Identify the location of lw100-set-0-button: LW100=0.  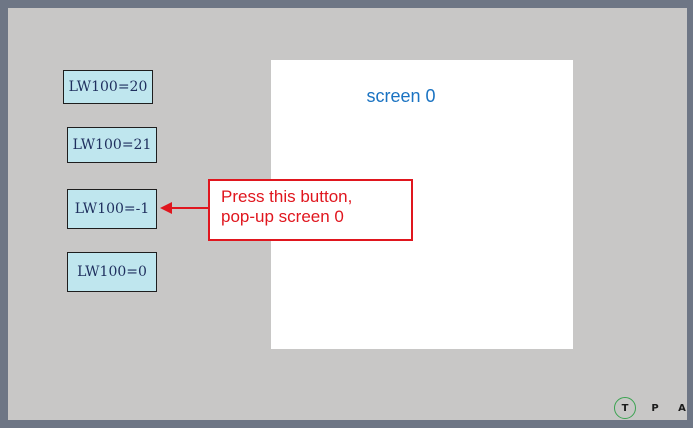
(112, 272).